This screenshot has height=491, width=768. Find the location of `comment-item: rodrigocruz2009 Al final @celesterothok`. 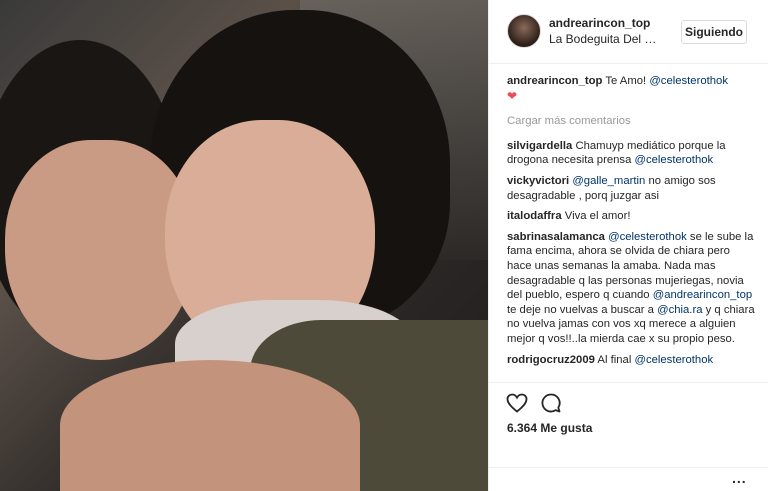

comment-item: rodrigocruz2009 Al final @celesterothok is located at coordinates (632, 360).